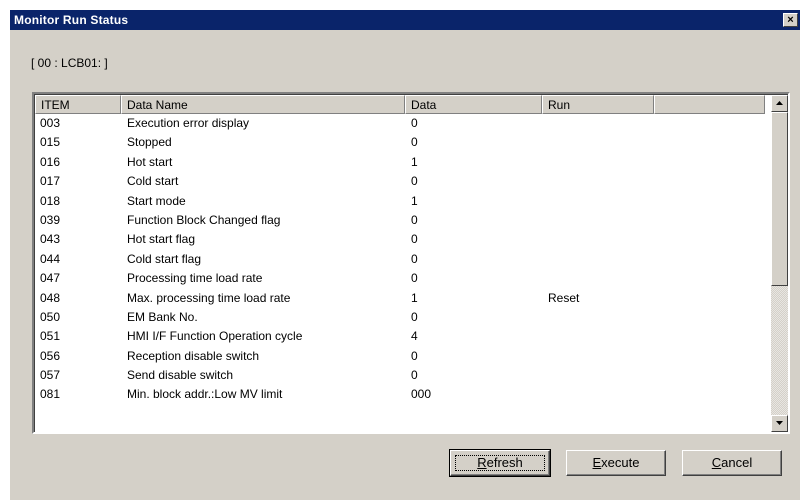 The width and height of the screenshot is (800, 500). Describe the element at coordinates (400, 356) in the screenshot. I see `list-item: 056 Reception disable switch 0` at that location.